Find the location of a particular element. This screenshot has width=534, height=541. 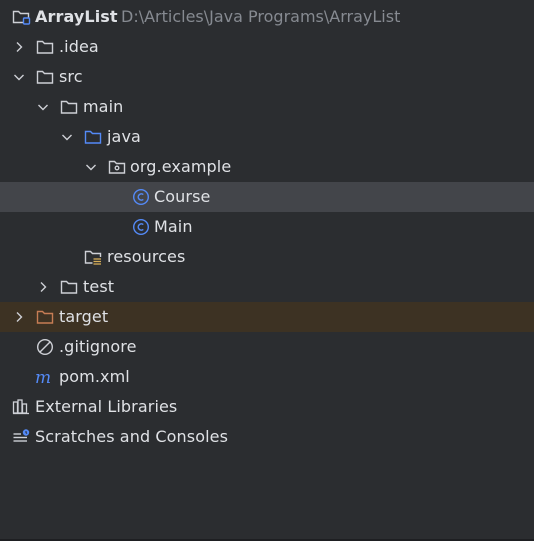

tree-row-gitignore: .gitignore is located at coordinates (267, 347).